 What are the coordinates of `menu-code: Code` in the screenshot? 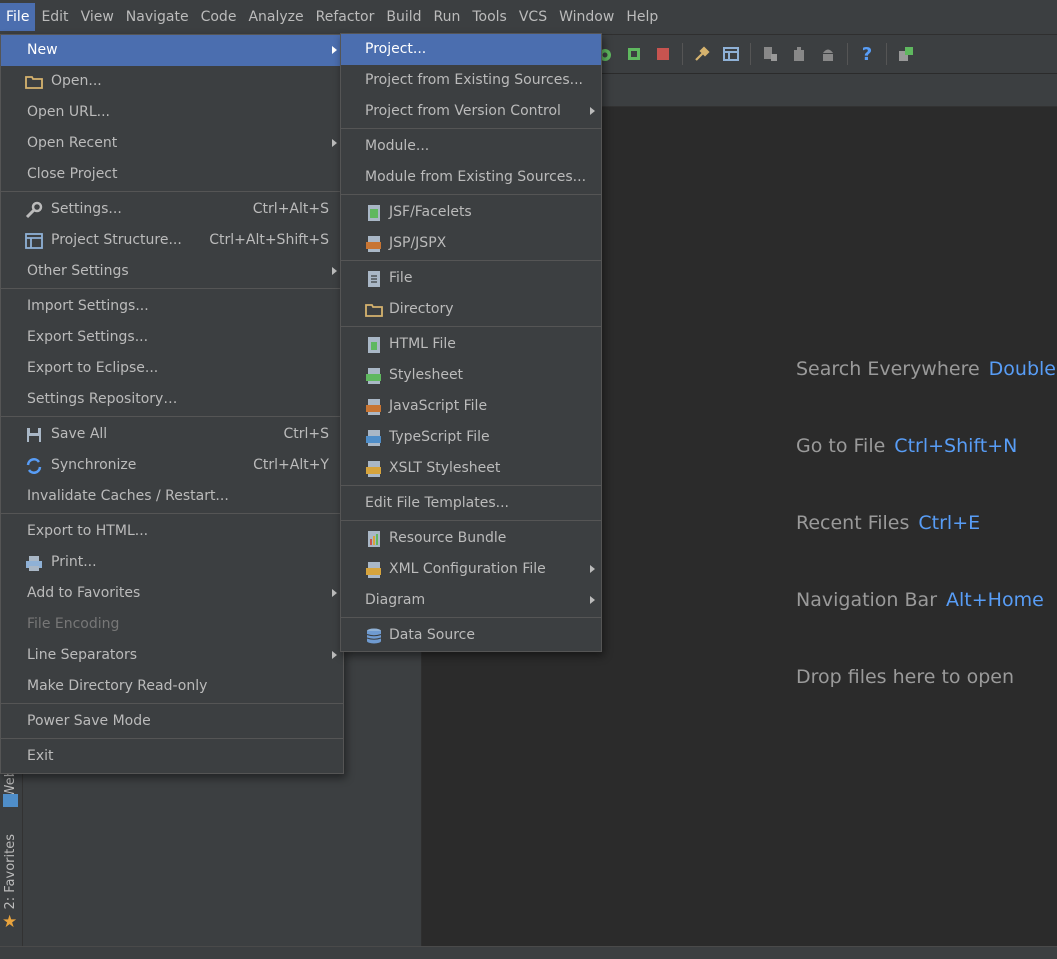 It's located at (219, 17).